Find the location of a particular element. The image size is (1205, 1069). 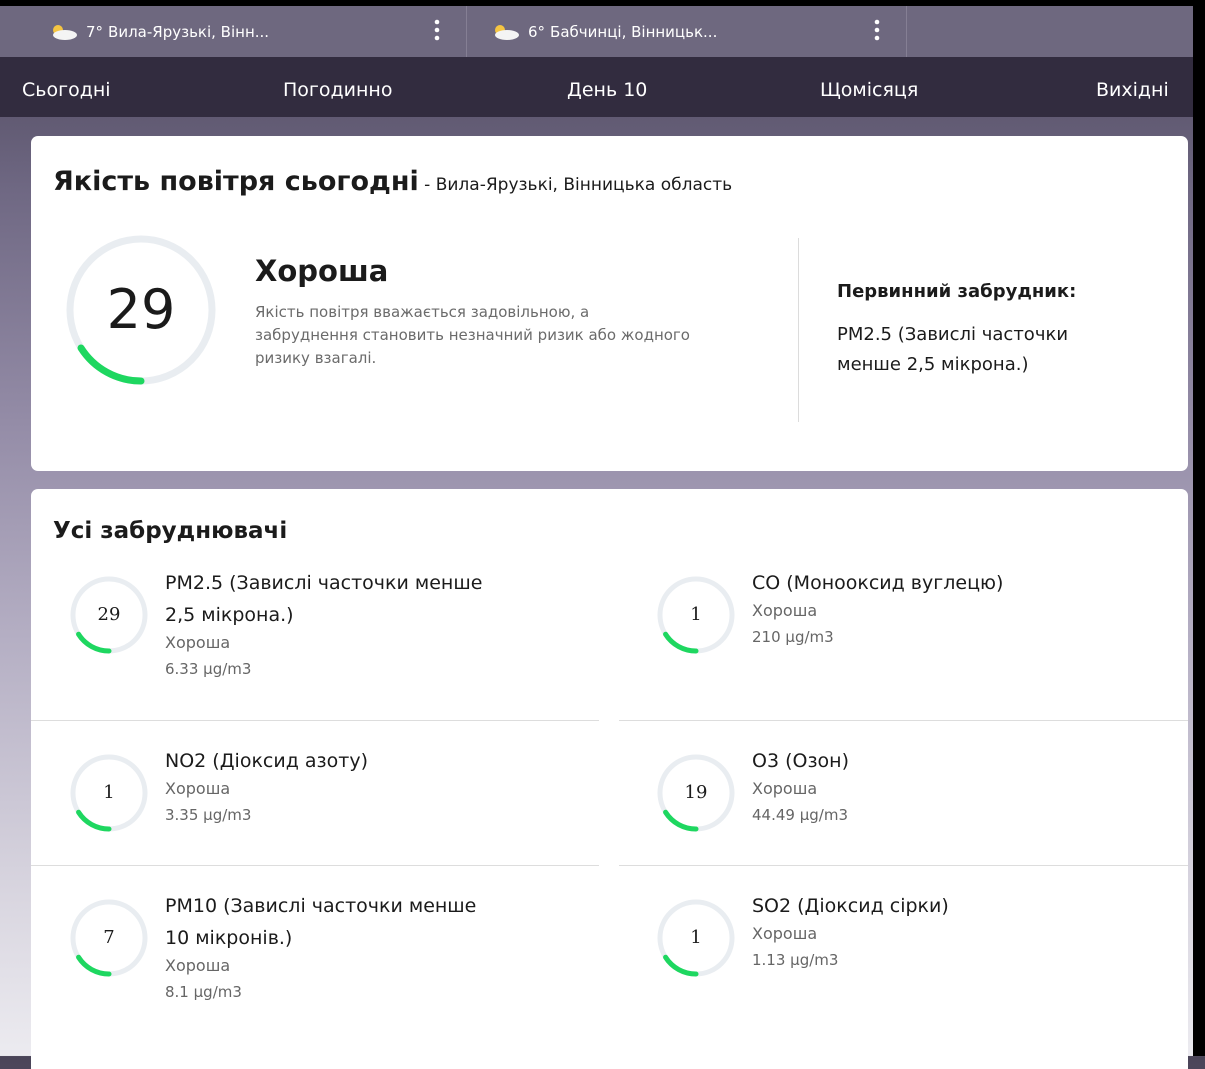

vertical-divider is located at coordinates (798, 330).